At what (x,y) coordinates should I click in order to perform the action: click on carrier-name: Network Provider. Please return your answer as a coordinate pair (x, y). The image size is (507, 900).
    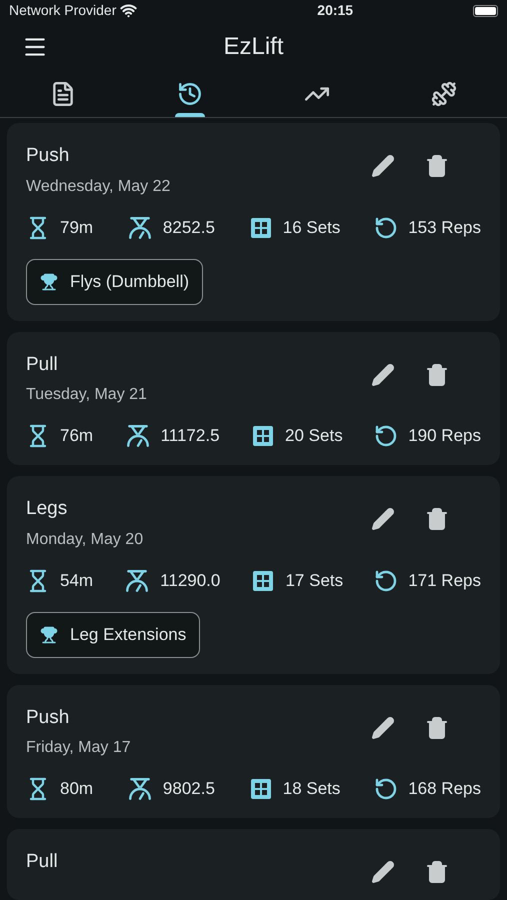
    Looking at the image, I should click on (62, 10).